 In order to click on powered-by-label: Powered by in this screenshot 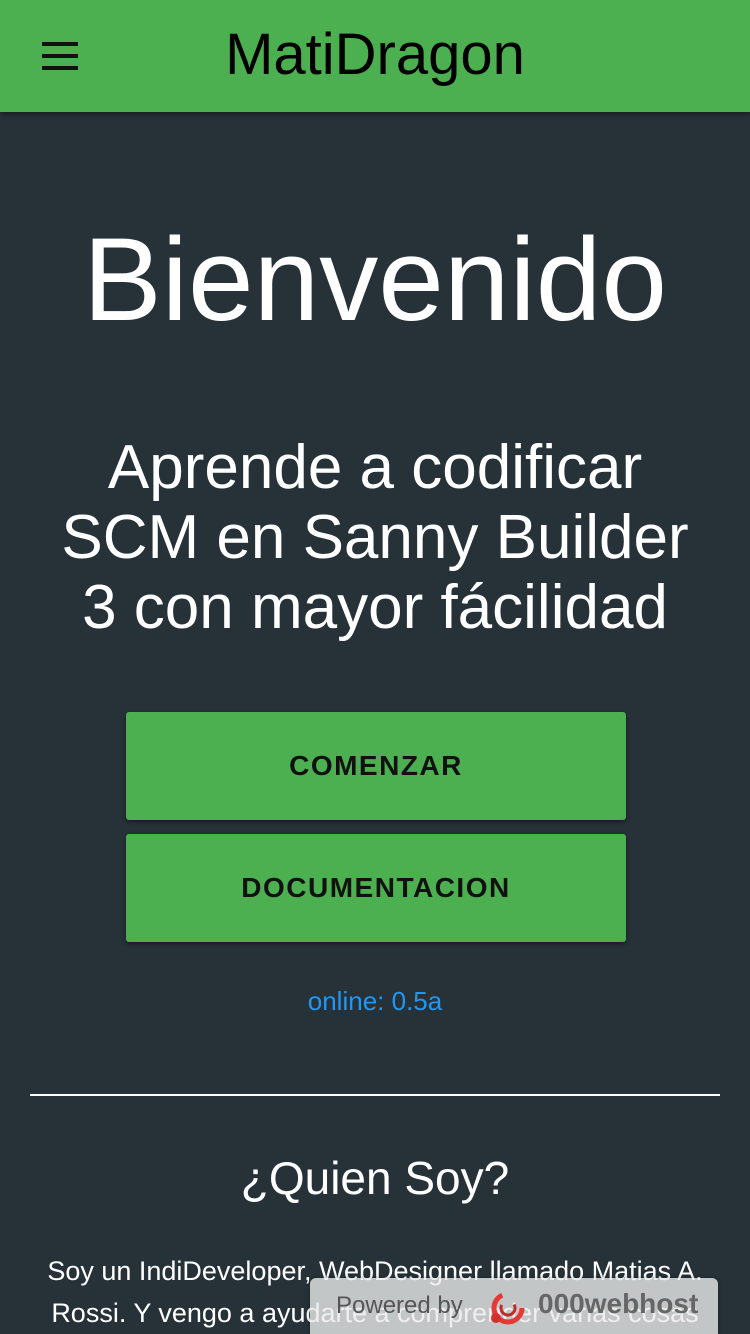, I will do `click(399, 1305)`.